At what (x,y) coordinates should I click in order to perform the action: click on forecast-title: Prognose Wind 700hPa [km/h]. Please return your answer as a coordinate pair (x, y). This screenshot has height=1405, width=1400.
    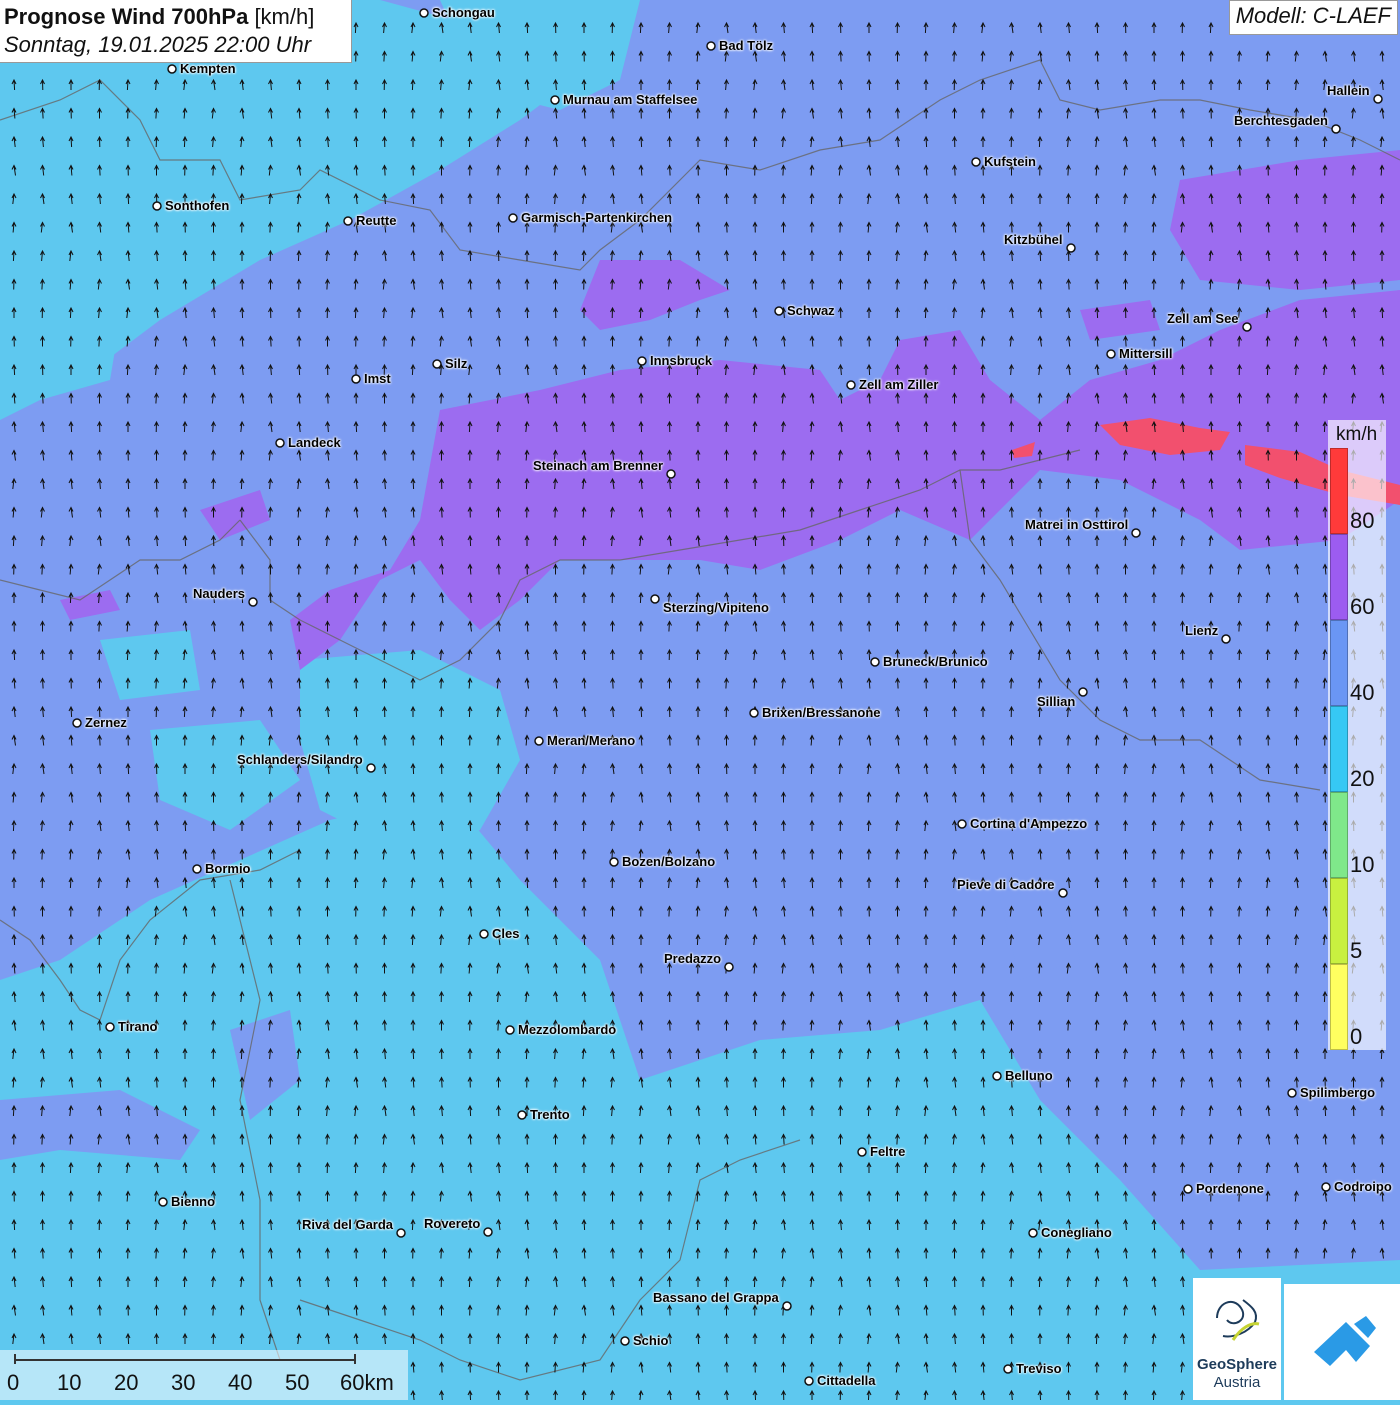
    Looking at the image, I should click on (177, 17).